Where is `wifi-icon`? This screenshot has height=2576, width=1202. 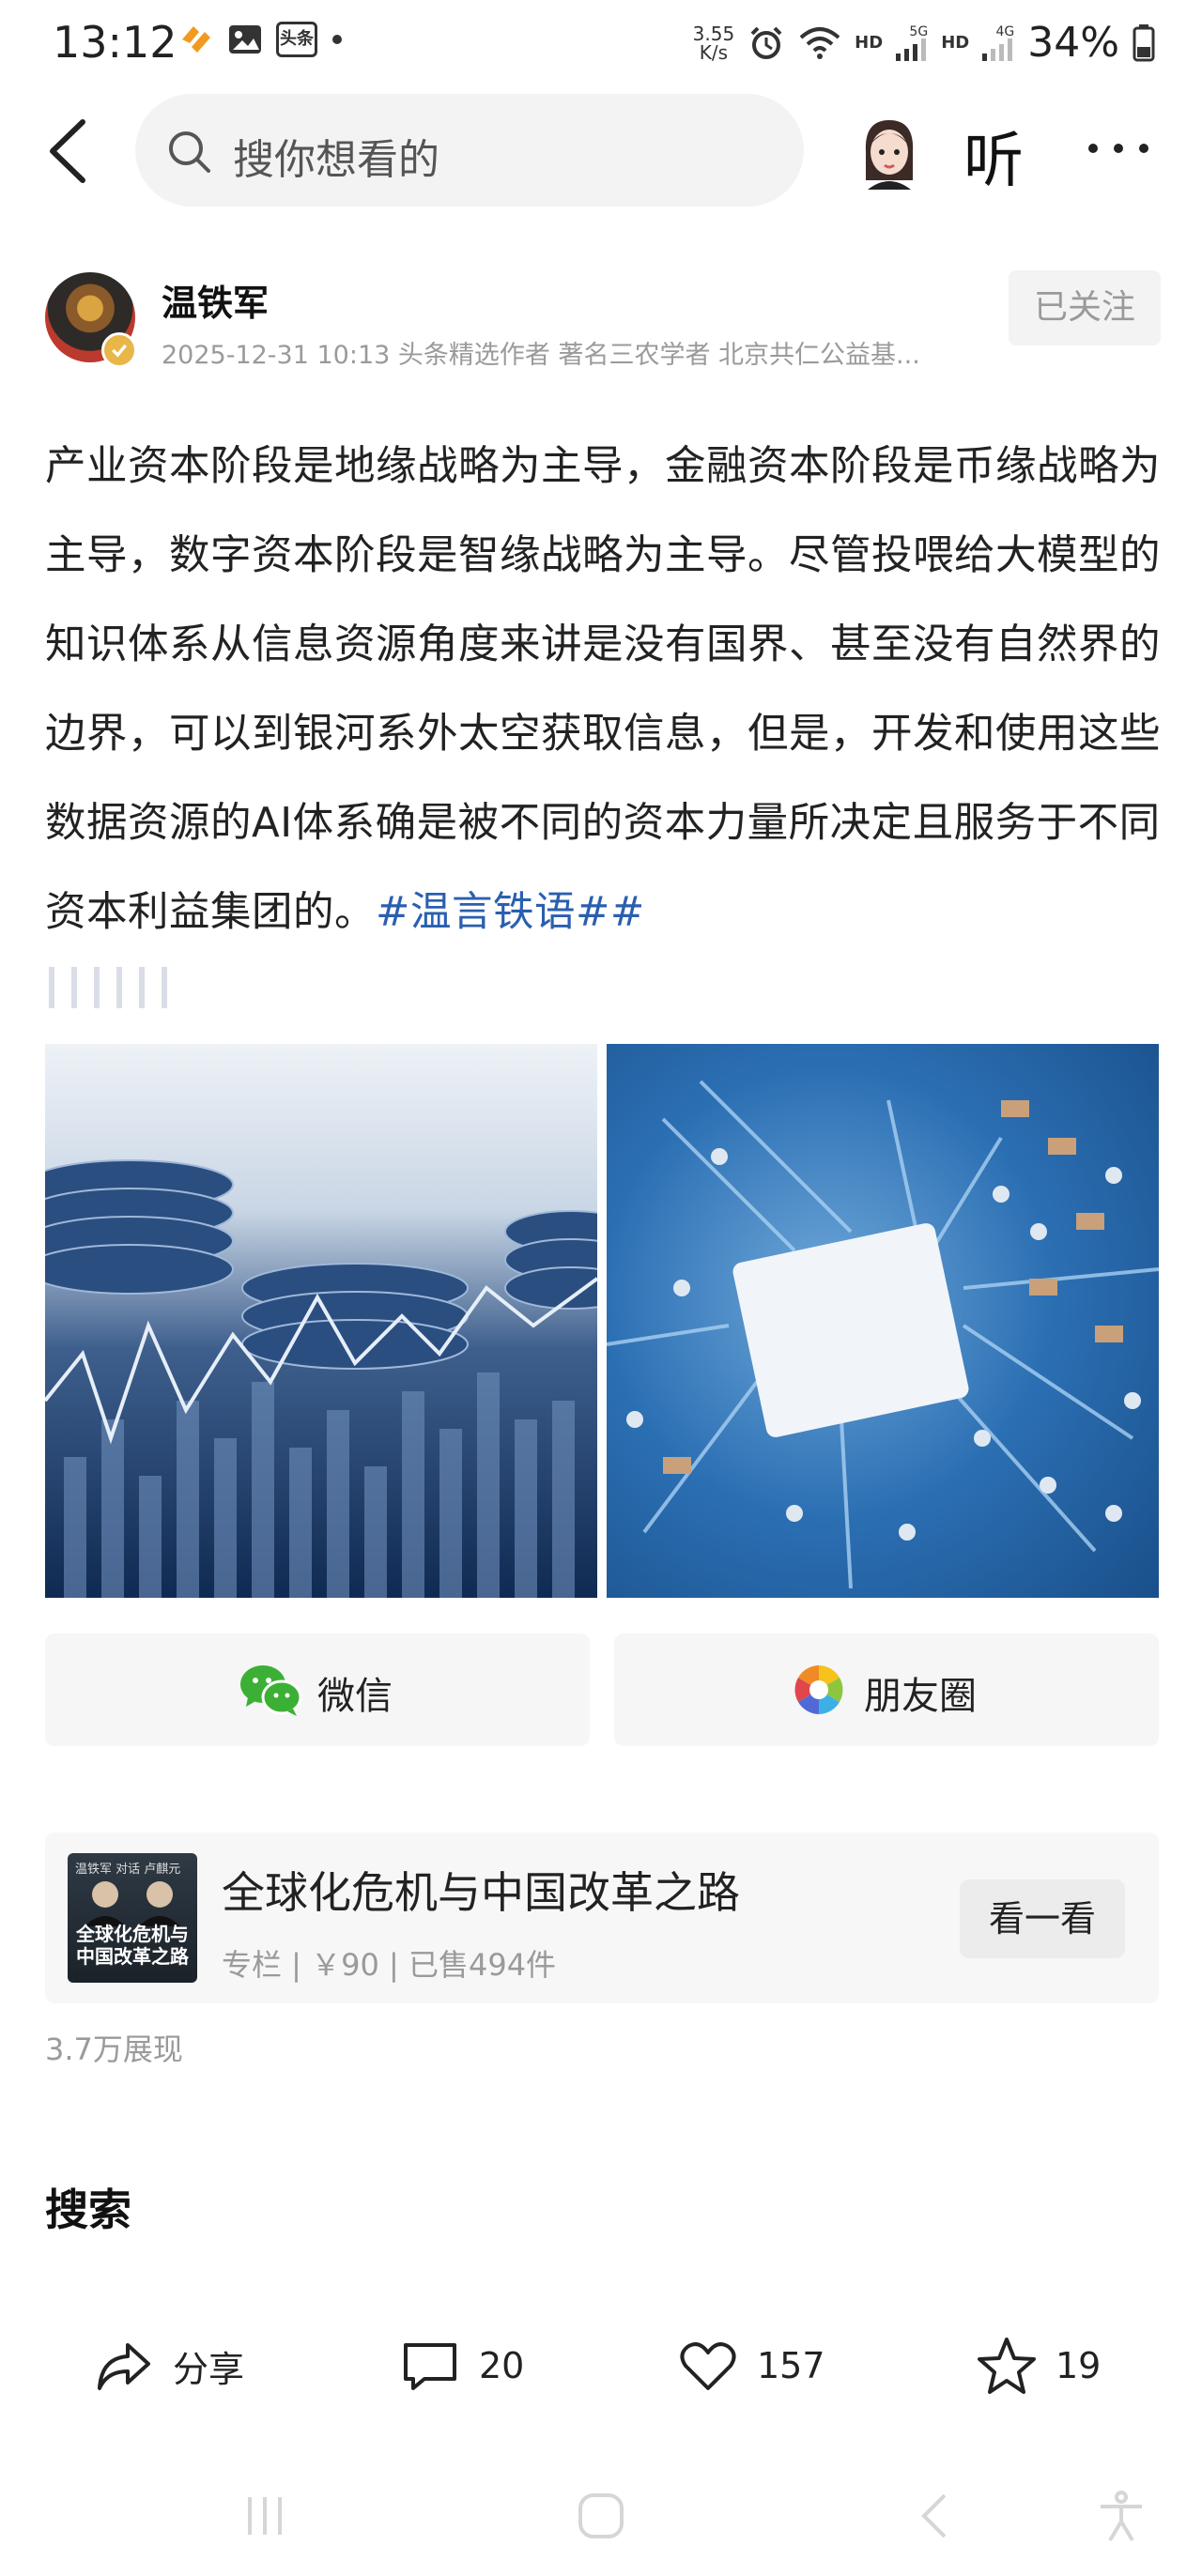 wifi-icon is located at coordinates (819, 43).